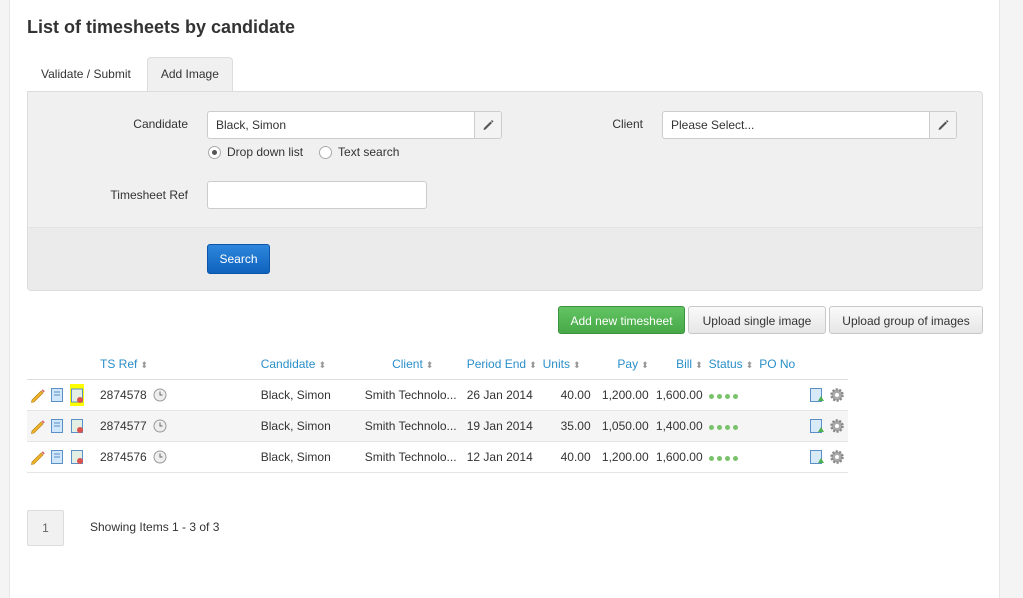  I want to click on radio-text-search, so click(326, 152).